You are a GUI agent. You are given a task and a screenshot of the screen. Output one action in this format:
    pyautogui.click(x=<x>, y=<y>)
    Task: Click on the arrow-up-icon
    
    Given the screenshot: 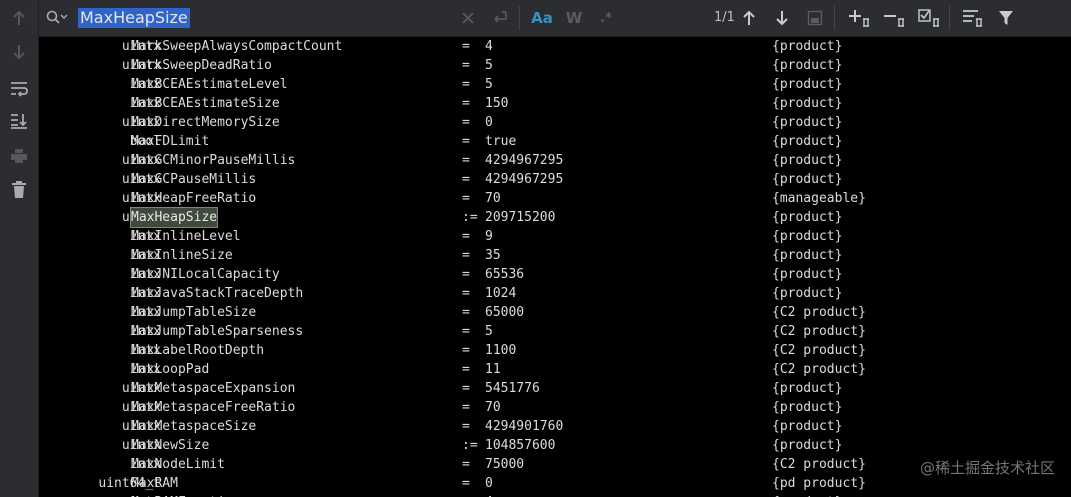 What is the action you would take?
    pyautogui.click(x=19, y=18)
    